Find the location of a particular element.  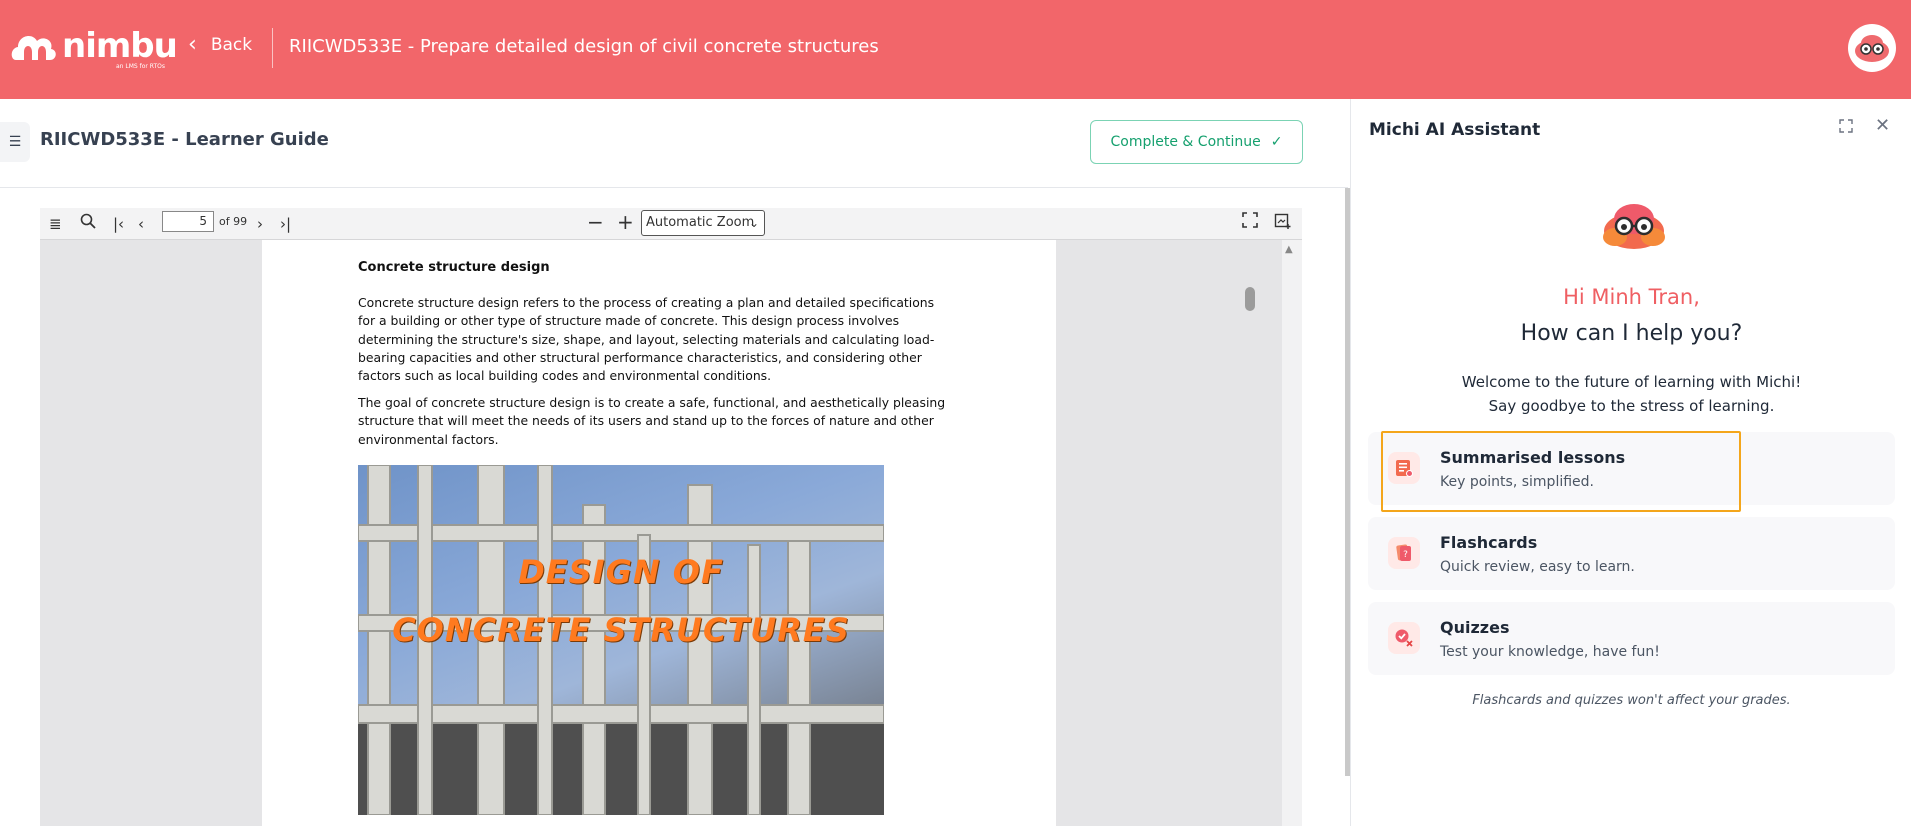

greeting-name: Hi Minh Tran, is located at coordinates (1631, 297).